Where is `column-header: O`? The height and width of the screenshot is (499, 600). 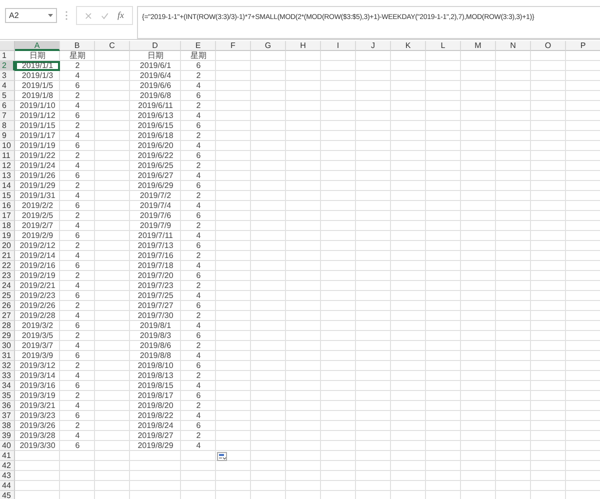 column-header: O is located at coordinates (548, 46).